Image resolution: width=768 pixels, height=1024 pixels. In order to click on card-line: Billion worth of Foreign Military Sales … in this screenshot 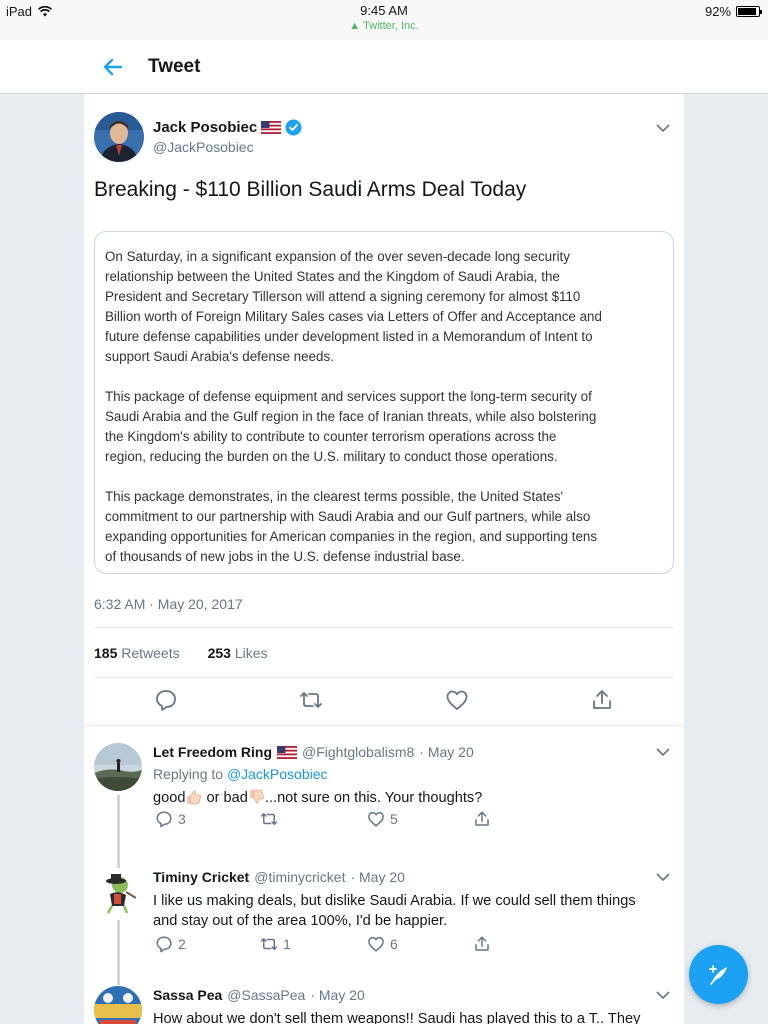, I will do `click(353, 316)`.